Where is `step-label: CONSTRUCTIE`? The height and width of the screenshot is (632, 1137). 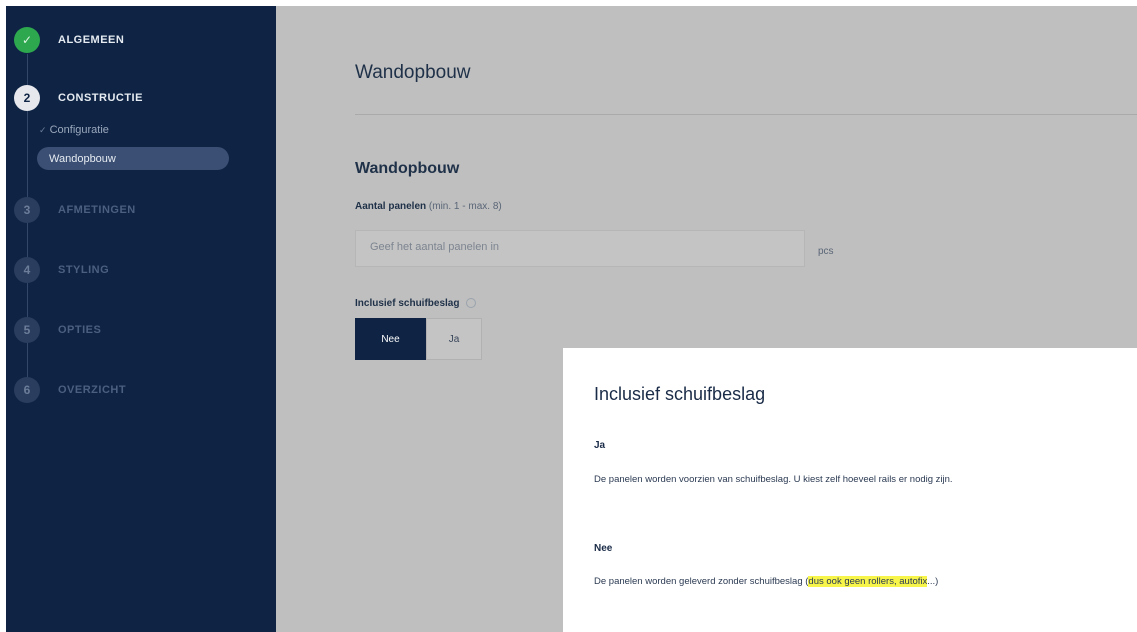
step-label: CONSTRUCTIE is located at coordinates (100, 98).